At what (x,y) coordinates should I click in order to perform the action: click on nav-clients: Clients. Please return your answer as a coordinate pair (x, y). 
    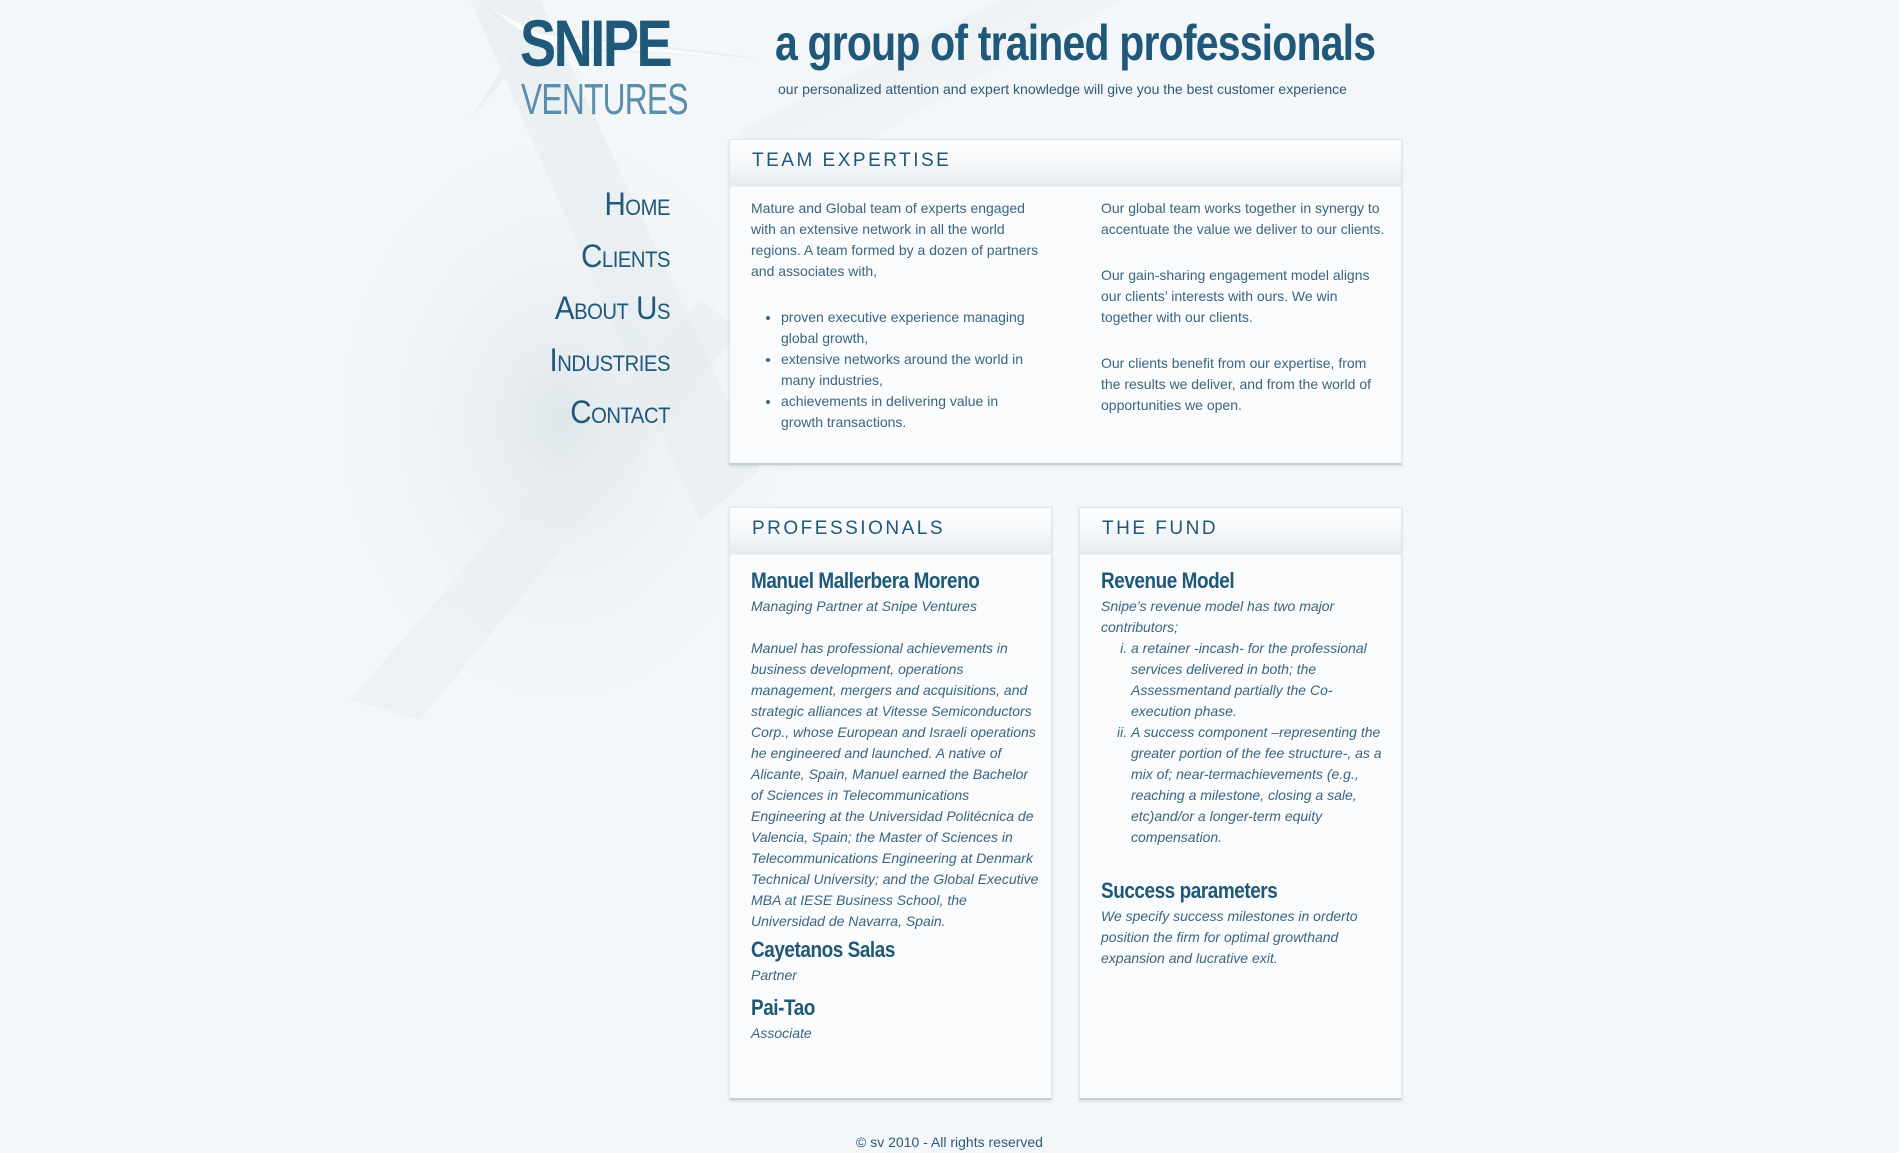
    Looking at the image, I should click on (609, 256).